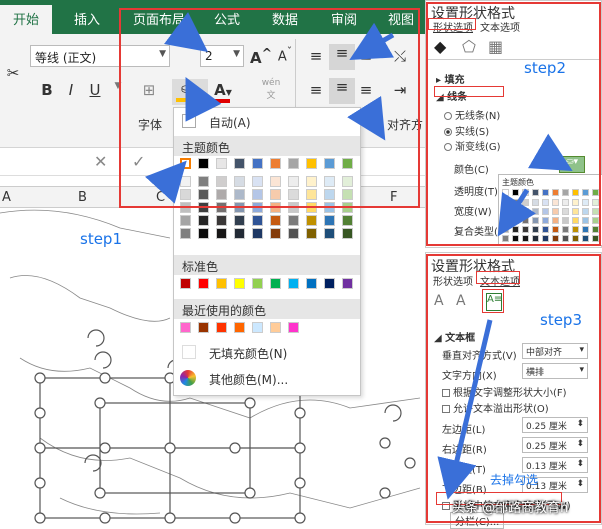  Describe the element at coordinates (510, 508) in the screenshot. I see `watermark-text: 头条 @邰路商教育h` at that location.